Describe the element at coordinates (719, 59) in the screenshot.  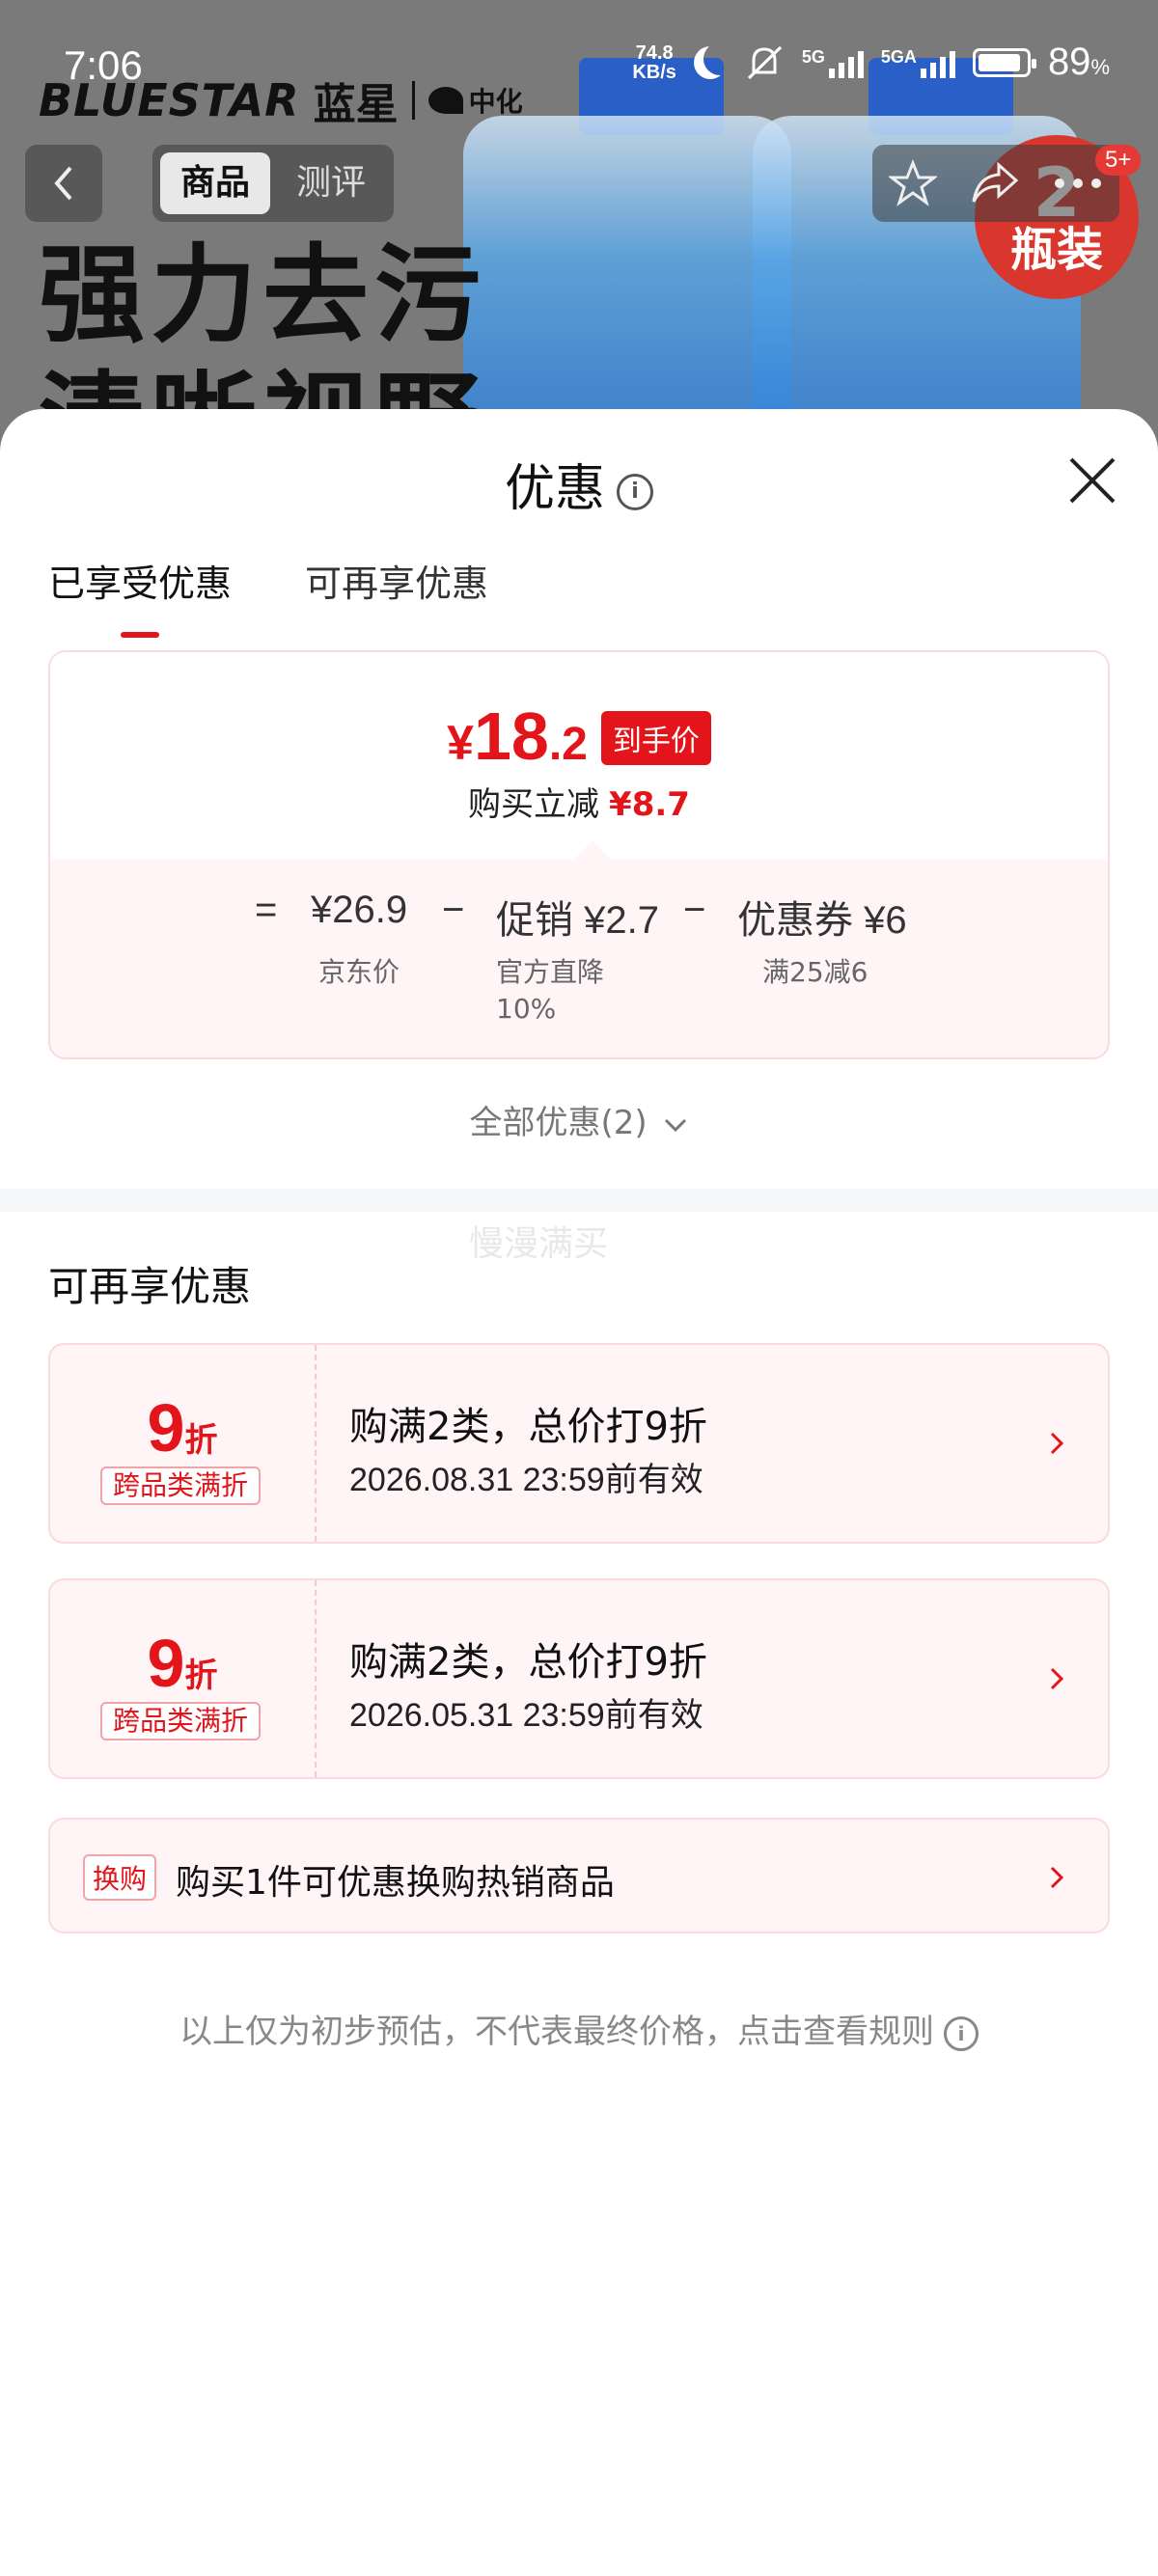
I see `do-not-disturb-icon` at that location.